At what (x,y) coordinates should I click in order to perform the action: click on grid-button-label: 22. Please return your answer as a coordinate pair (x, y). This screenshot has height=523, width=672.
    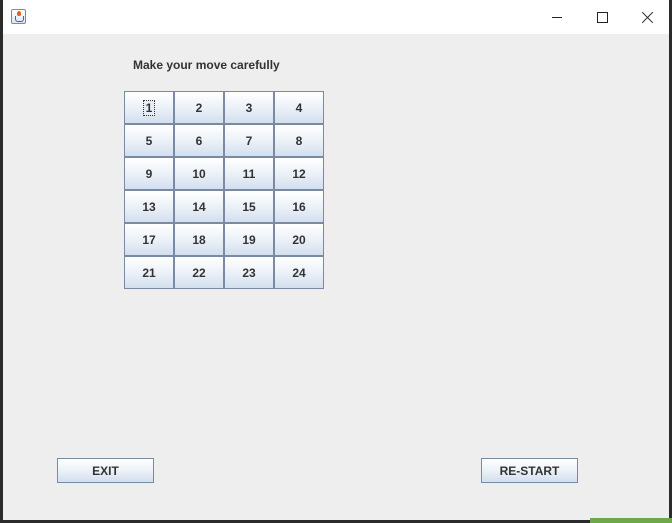
    Looking at the image, I should click on (199, 272).